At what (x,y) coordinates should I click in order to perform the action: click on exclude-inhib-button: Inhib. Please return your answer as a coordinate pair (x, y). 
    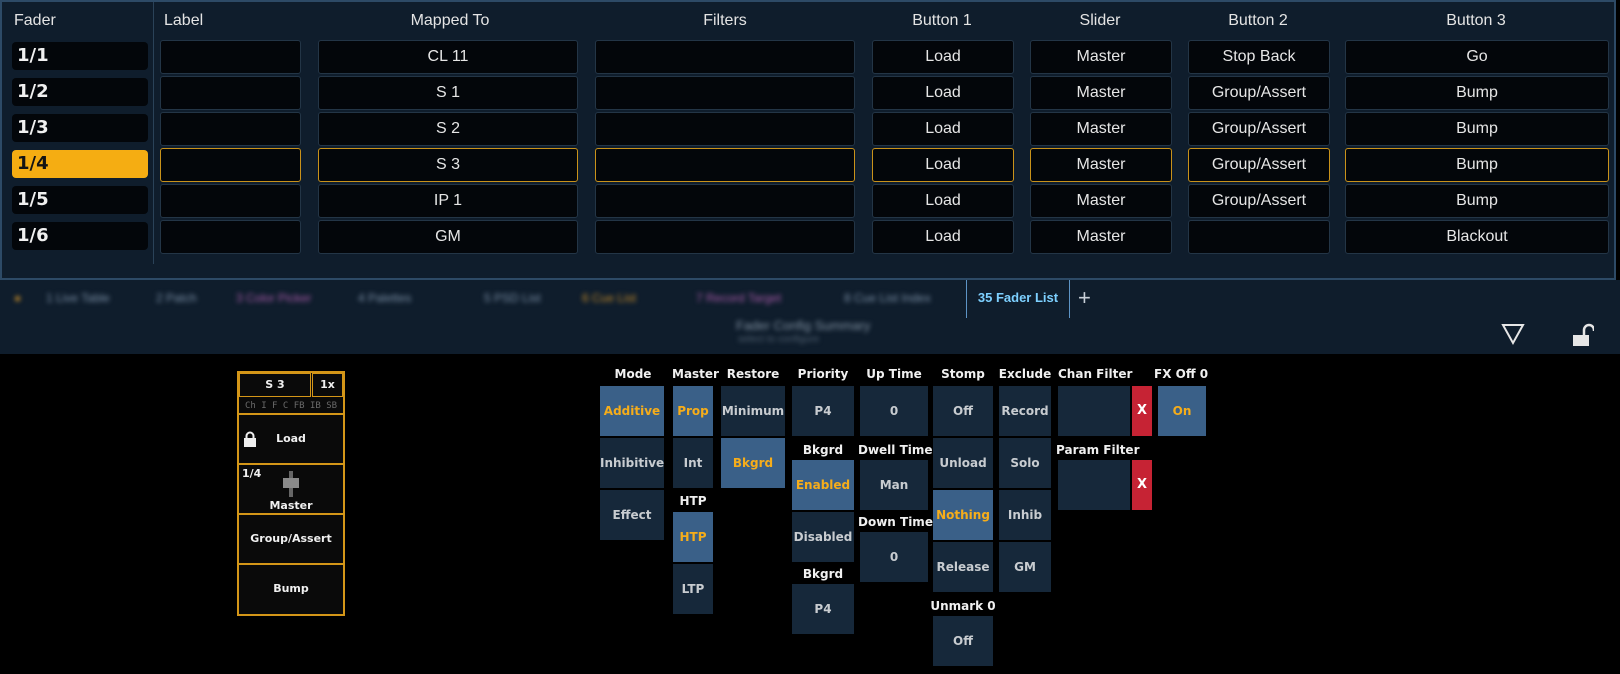
    Looking at the image, I should click on (1025, 515).